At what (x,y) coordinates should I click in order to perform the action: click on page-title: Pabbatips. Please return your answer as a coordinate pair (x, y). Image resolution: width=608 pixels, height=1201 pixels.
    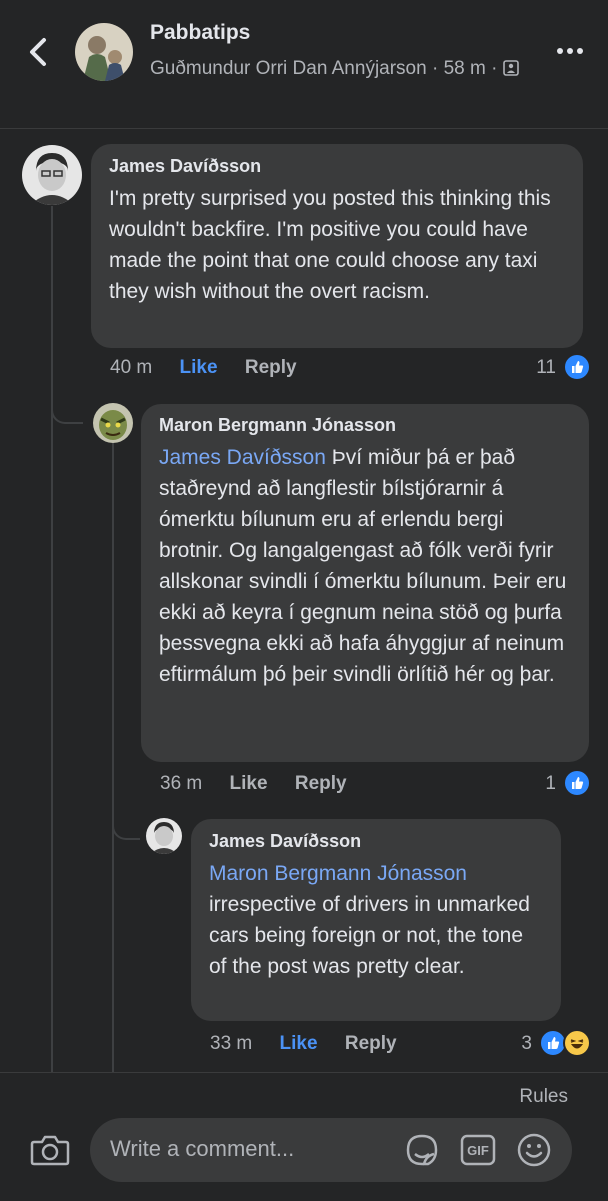
    Looking at the image, I should click on (200, 33).